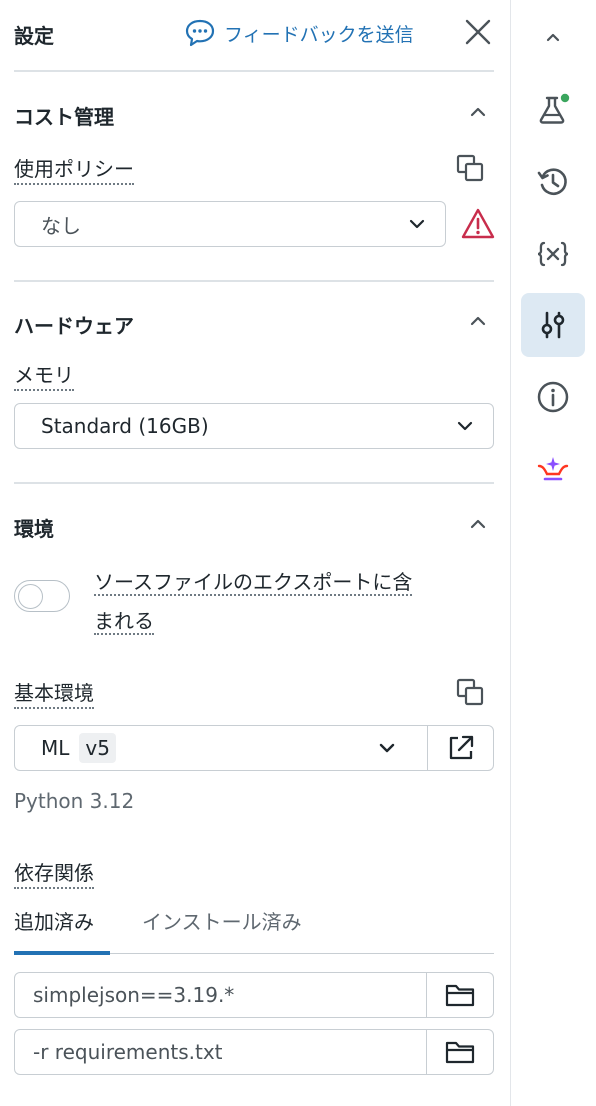  I want to click on external-link-icon, so click(461, 748).